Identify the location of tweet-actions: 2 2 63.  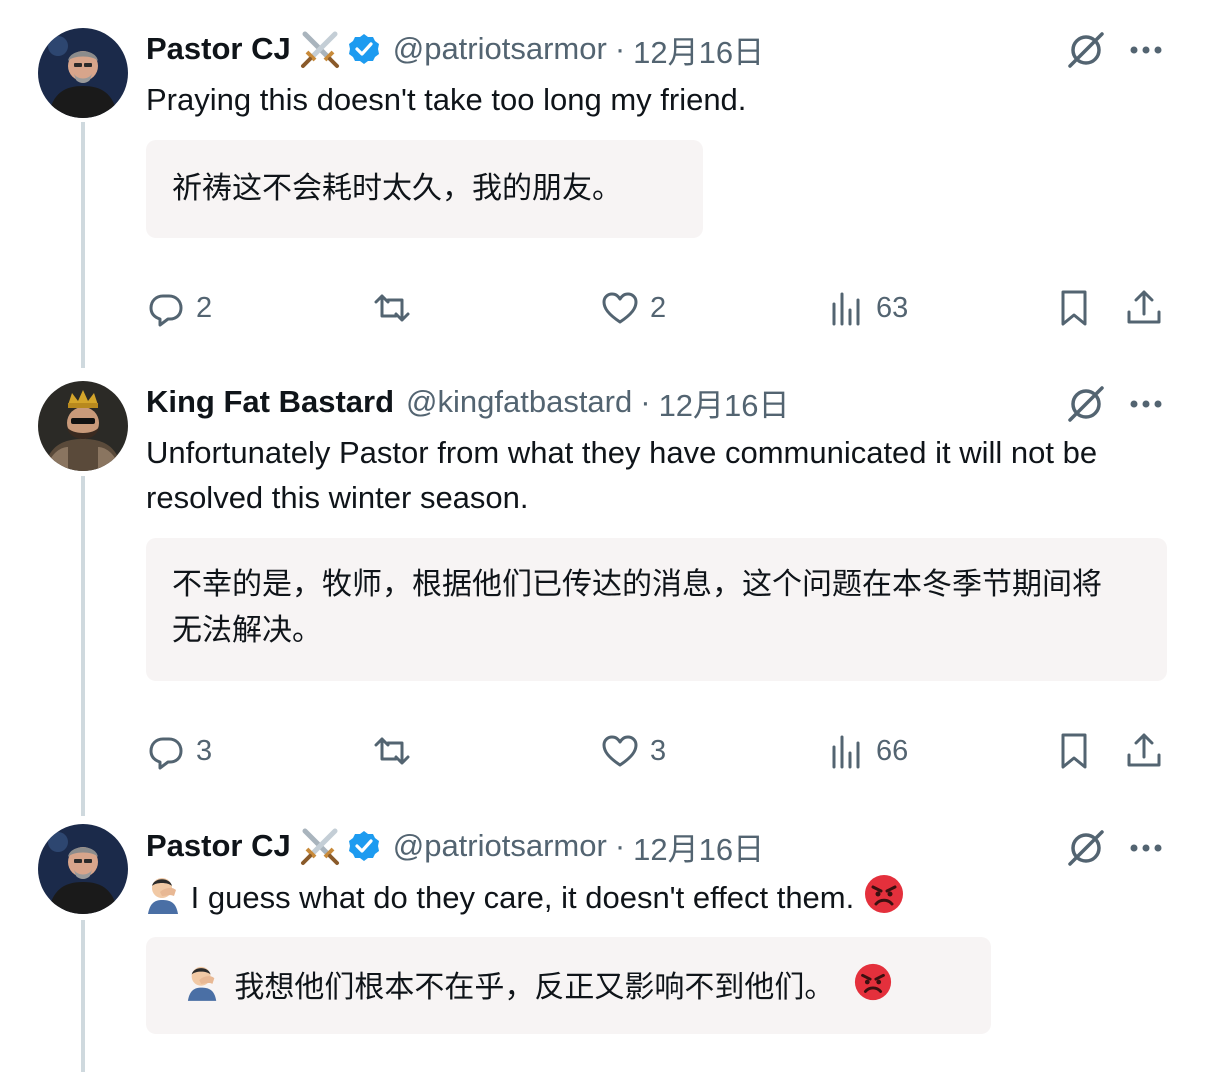
(656, 308).